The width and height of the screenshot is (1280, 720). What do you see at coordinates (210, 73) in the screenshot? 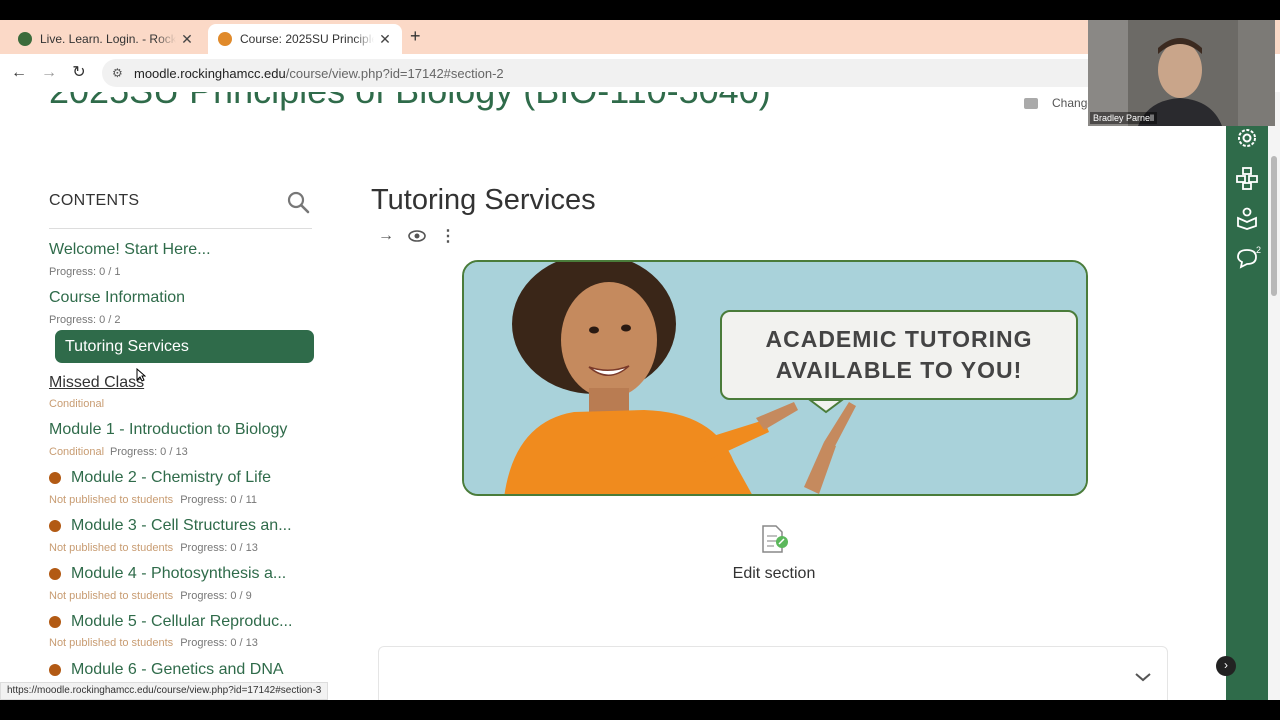
I see `url-host: moodle.rockinghamcc.edu` at bounding box center [210, 73].